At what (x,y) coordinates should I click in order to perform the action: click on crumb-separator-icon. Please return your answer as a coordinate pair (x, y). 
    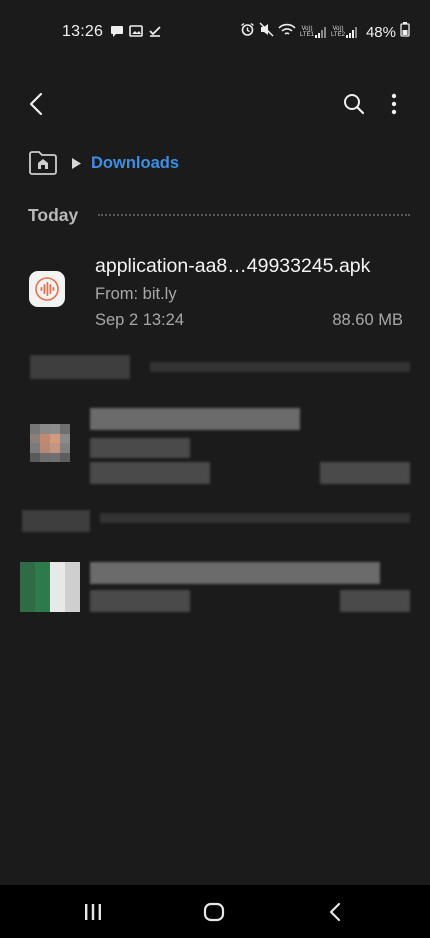
    Looking at the image, I should click on (76, 163).